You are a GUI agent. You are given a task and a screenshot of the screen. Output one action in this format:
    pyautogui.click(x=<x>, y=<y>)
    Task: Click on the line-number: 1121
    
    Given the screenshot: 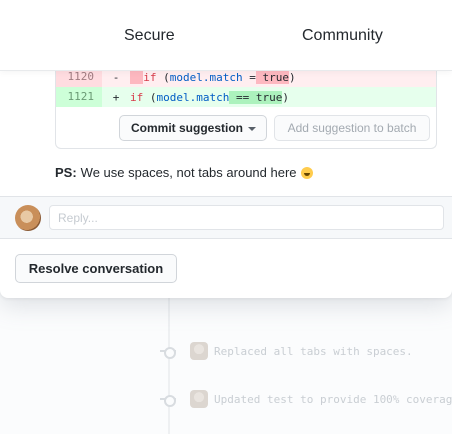 What is the action you would take?
    pyautogui.click(x=79, y=97)
    